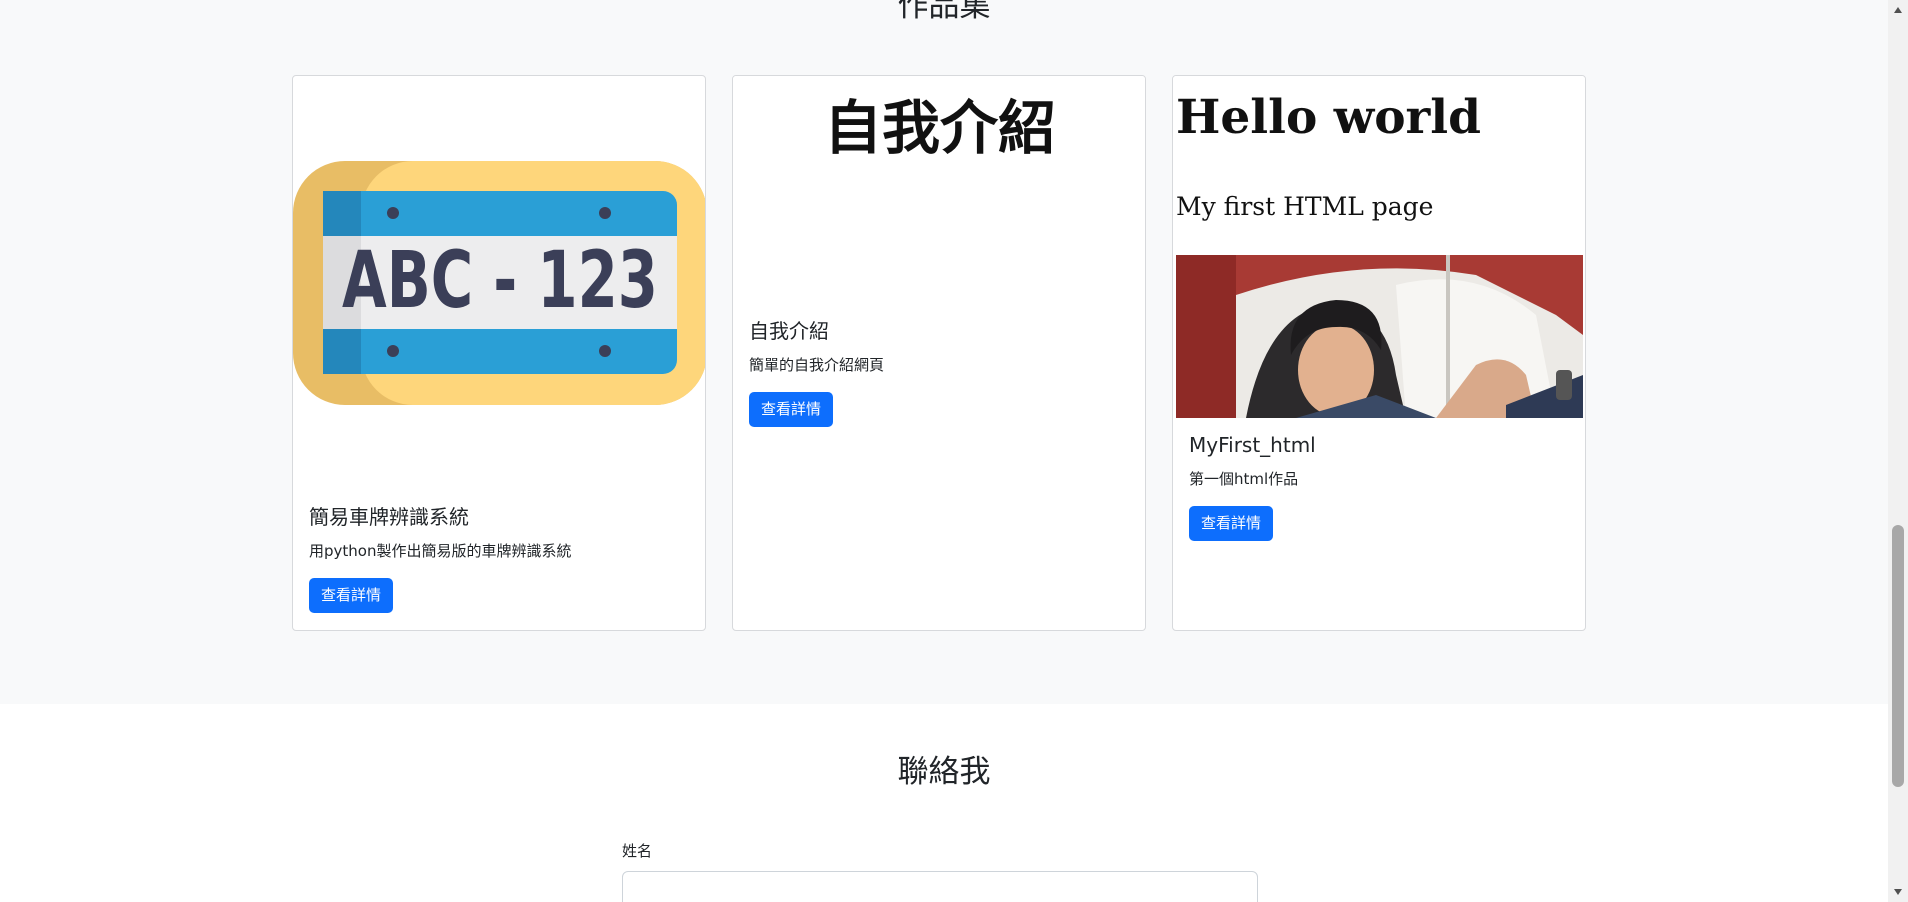  I want to click on portfolio-title: 作品集, so click(944, 12).